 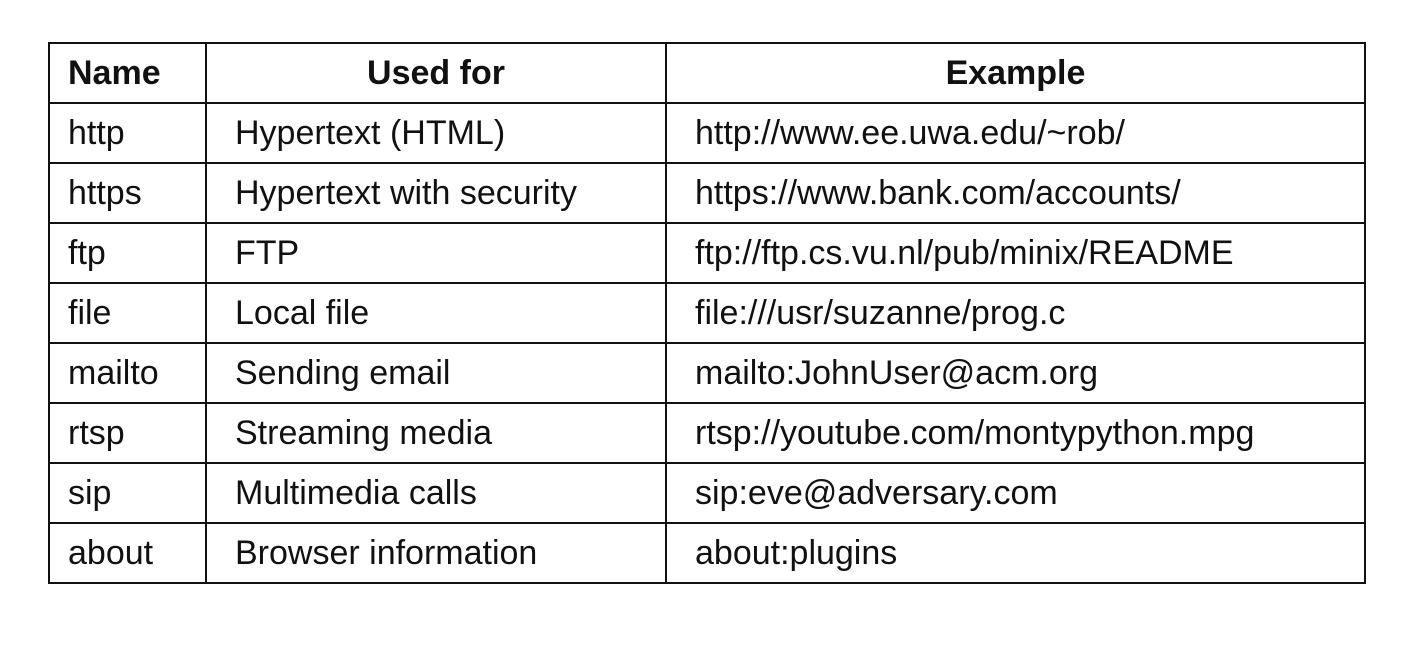 What do you see at coordinates (127, 253) in the screenshot?
I see `cell-name: ftp` at bounding box center [127, 253].